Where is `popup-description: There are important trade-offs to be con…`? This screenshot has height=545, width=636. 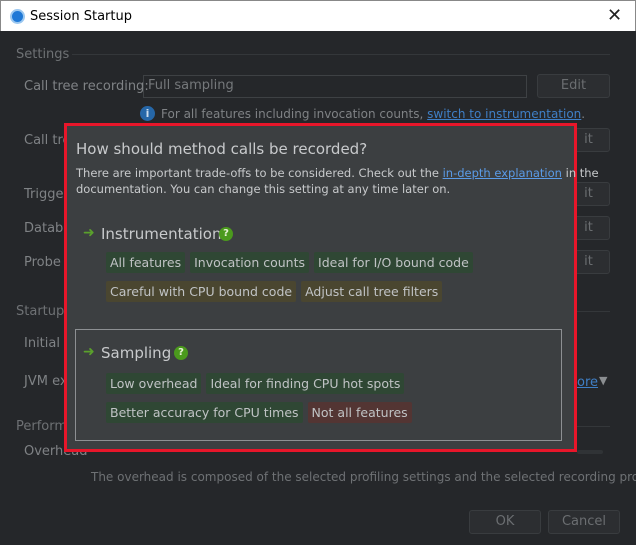 popup-description: There are important trade-offs to be con… is located at coordinates (337, 173).